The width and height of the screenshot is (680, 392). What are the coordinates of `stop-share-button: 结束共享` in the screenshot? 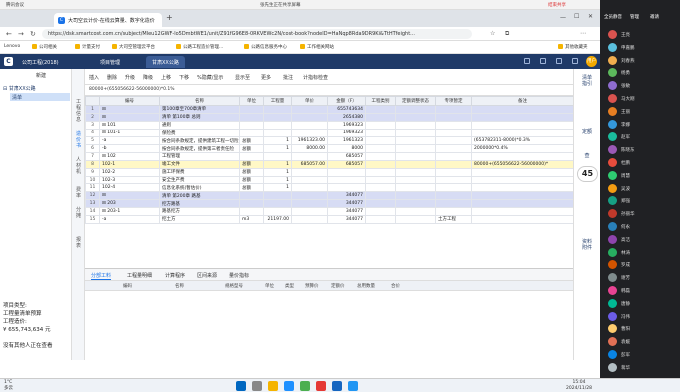 It's located at (557, 5).